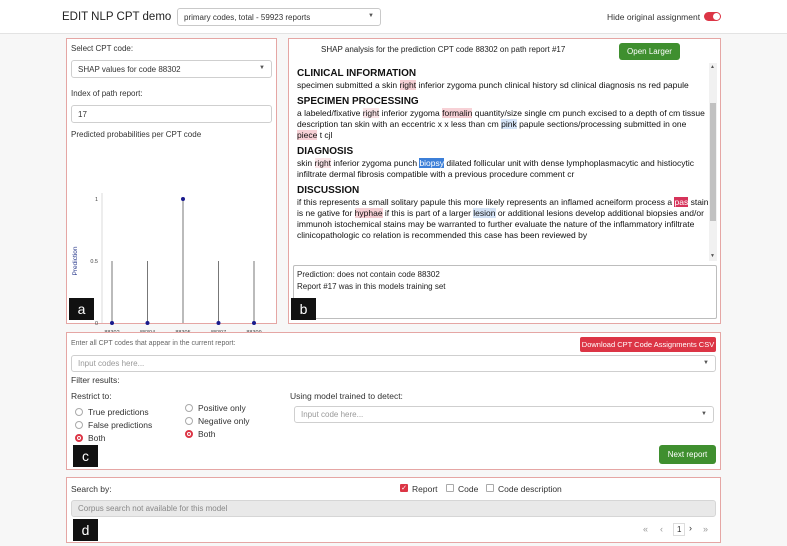 This screenshot has height=546, width=787. What do you see at coordinates (404, 488) in the screenshot?
I see `report-checkbox: ✓` at bounding box center [404, 488].